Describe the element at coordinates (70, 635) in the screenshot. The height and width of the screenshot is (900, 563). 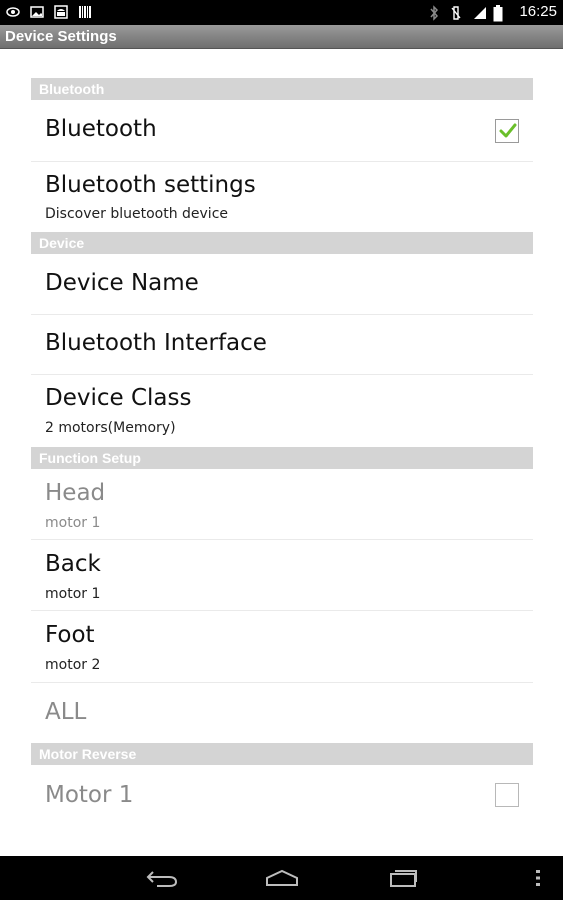
I see `pref-title: Foot` at that location.